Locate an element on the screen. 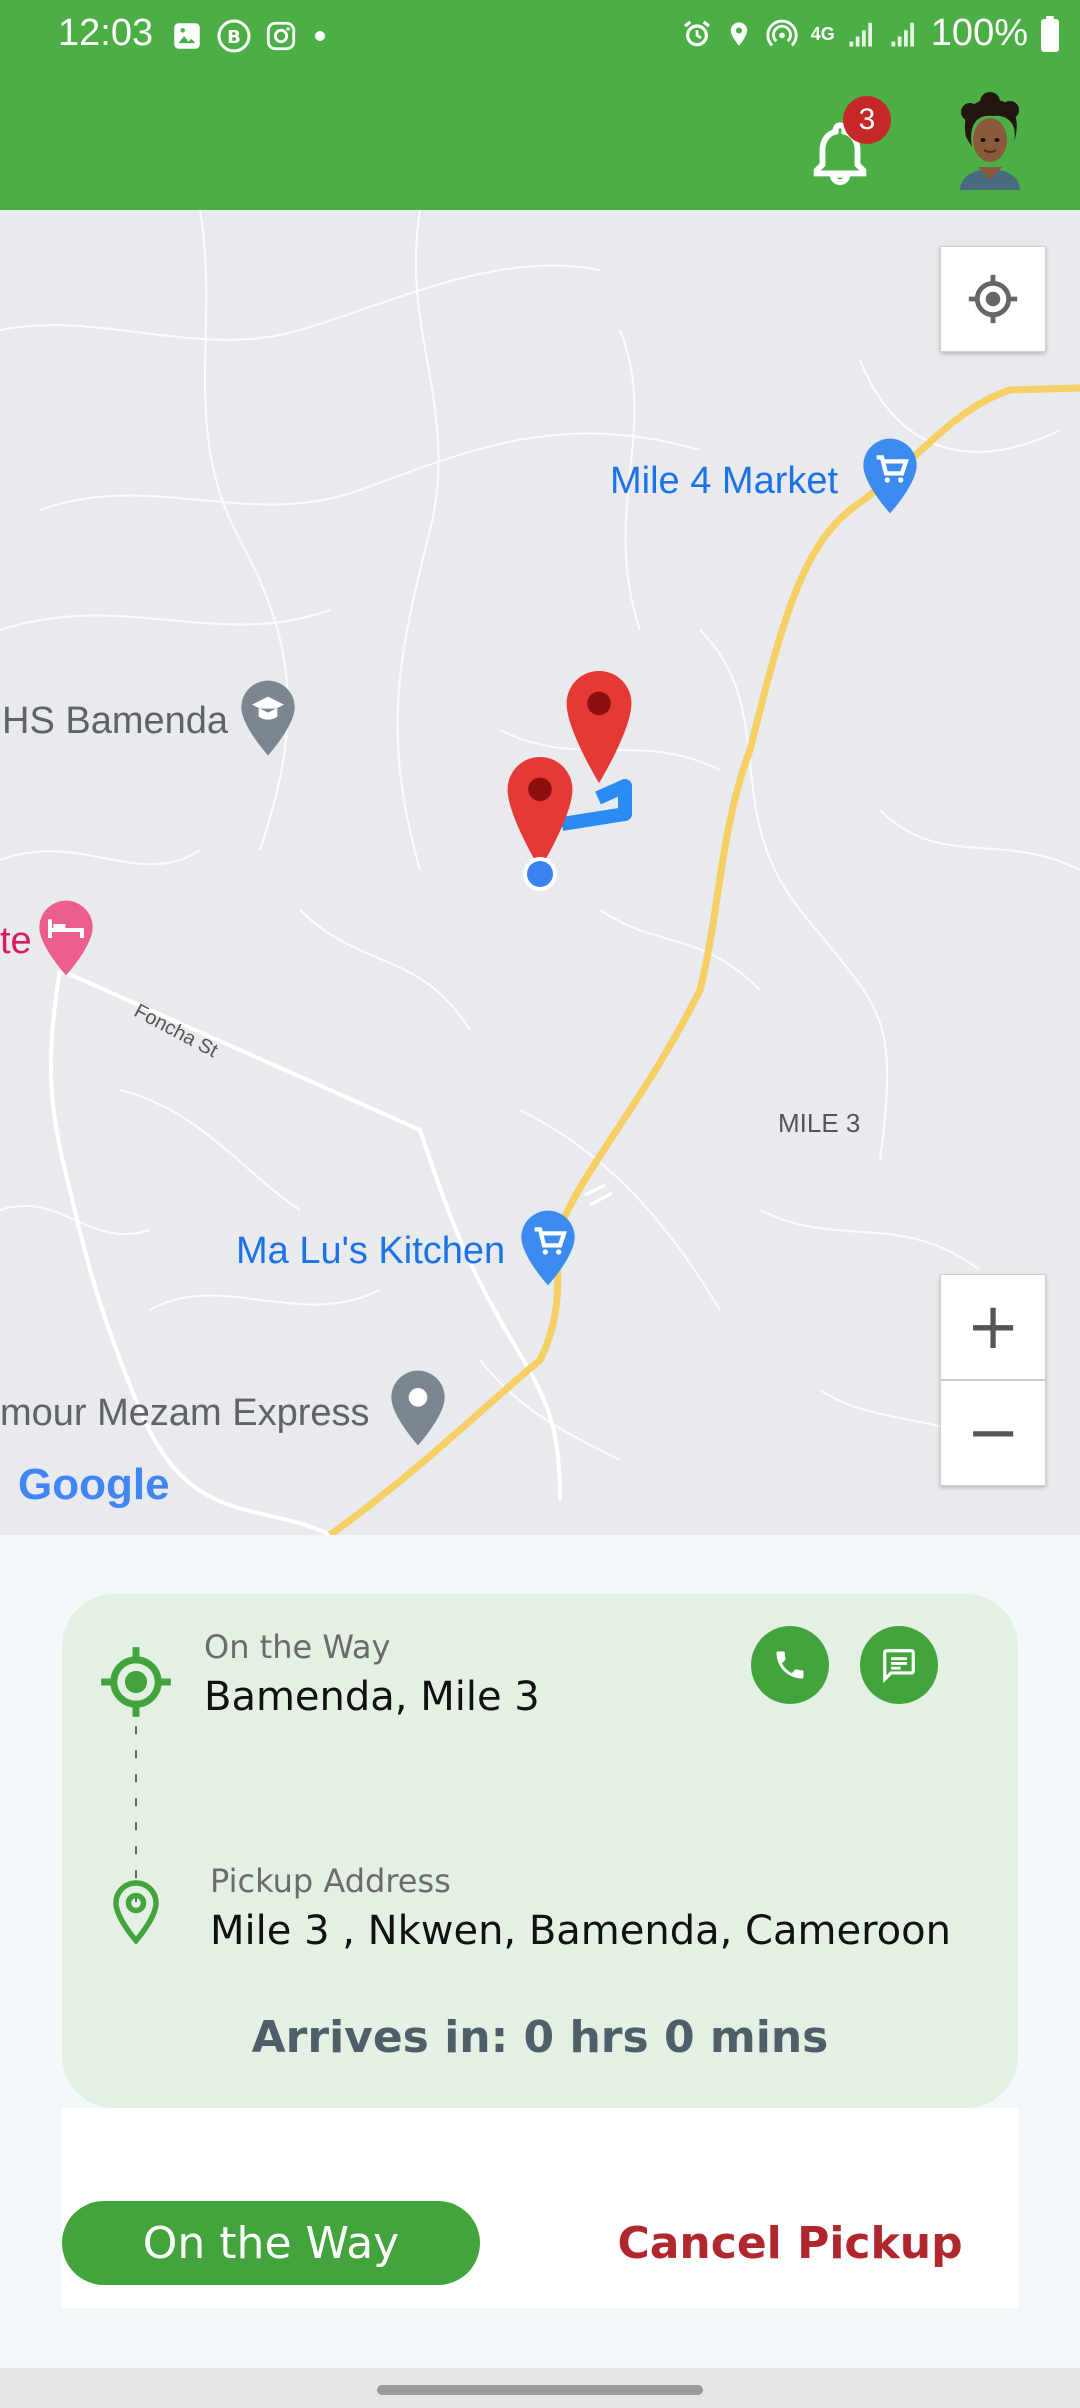 This screenshot has width=1080, height=2408. hotspot-icon is located at coordinates (782, 32).